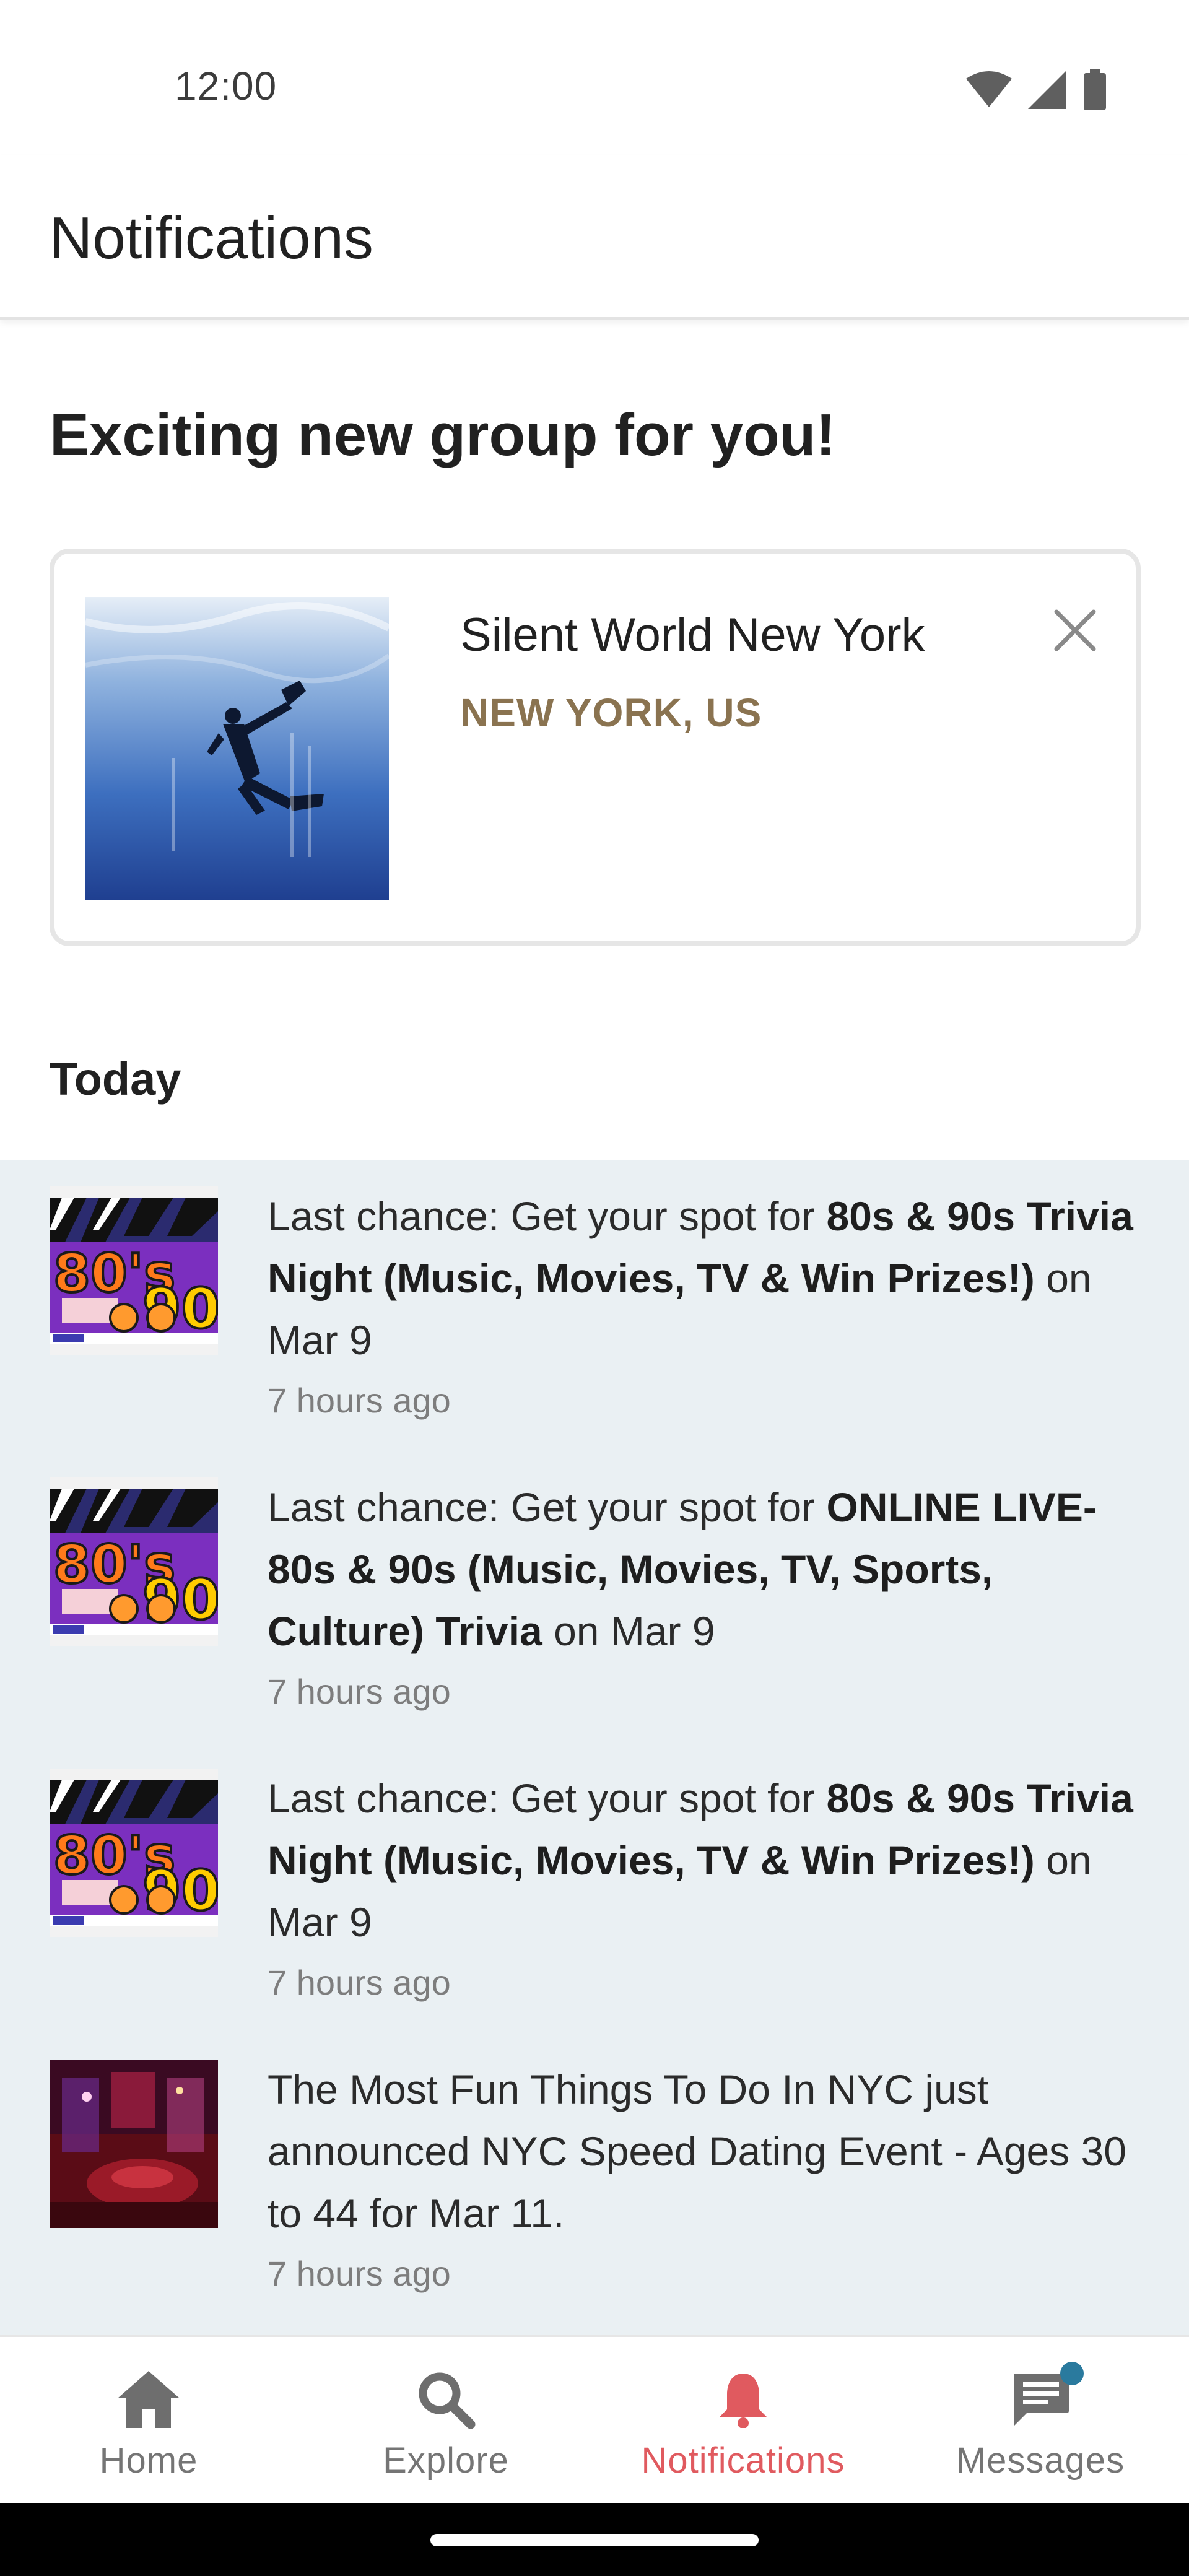 The height and width of the screenshot is (2576, 1189). What do you see at coordinates (211, 238) in the screenshot?
I see `page-title: Notifications` at bounding box center [211, 238].